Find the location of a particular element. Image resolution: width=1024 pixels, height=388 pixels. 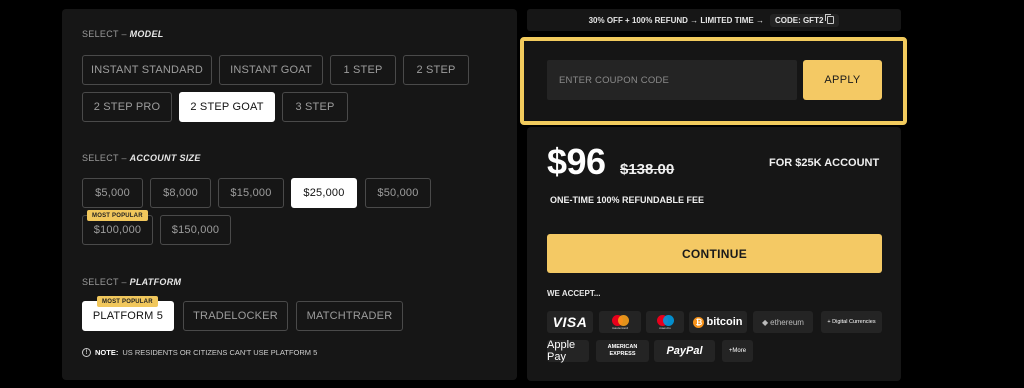

platform-section-label: SELECT – PLATFORM is located at coordinates (131, 282).